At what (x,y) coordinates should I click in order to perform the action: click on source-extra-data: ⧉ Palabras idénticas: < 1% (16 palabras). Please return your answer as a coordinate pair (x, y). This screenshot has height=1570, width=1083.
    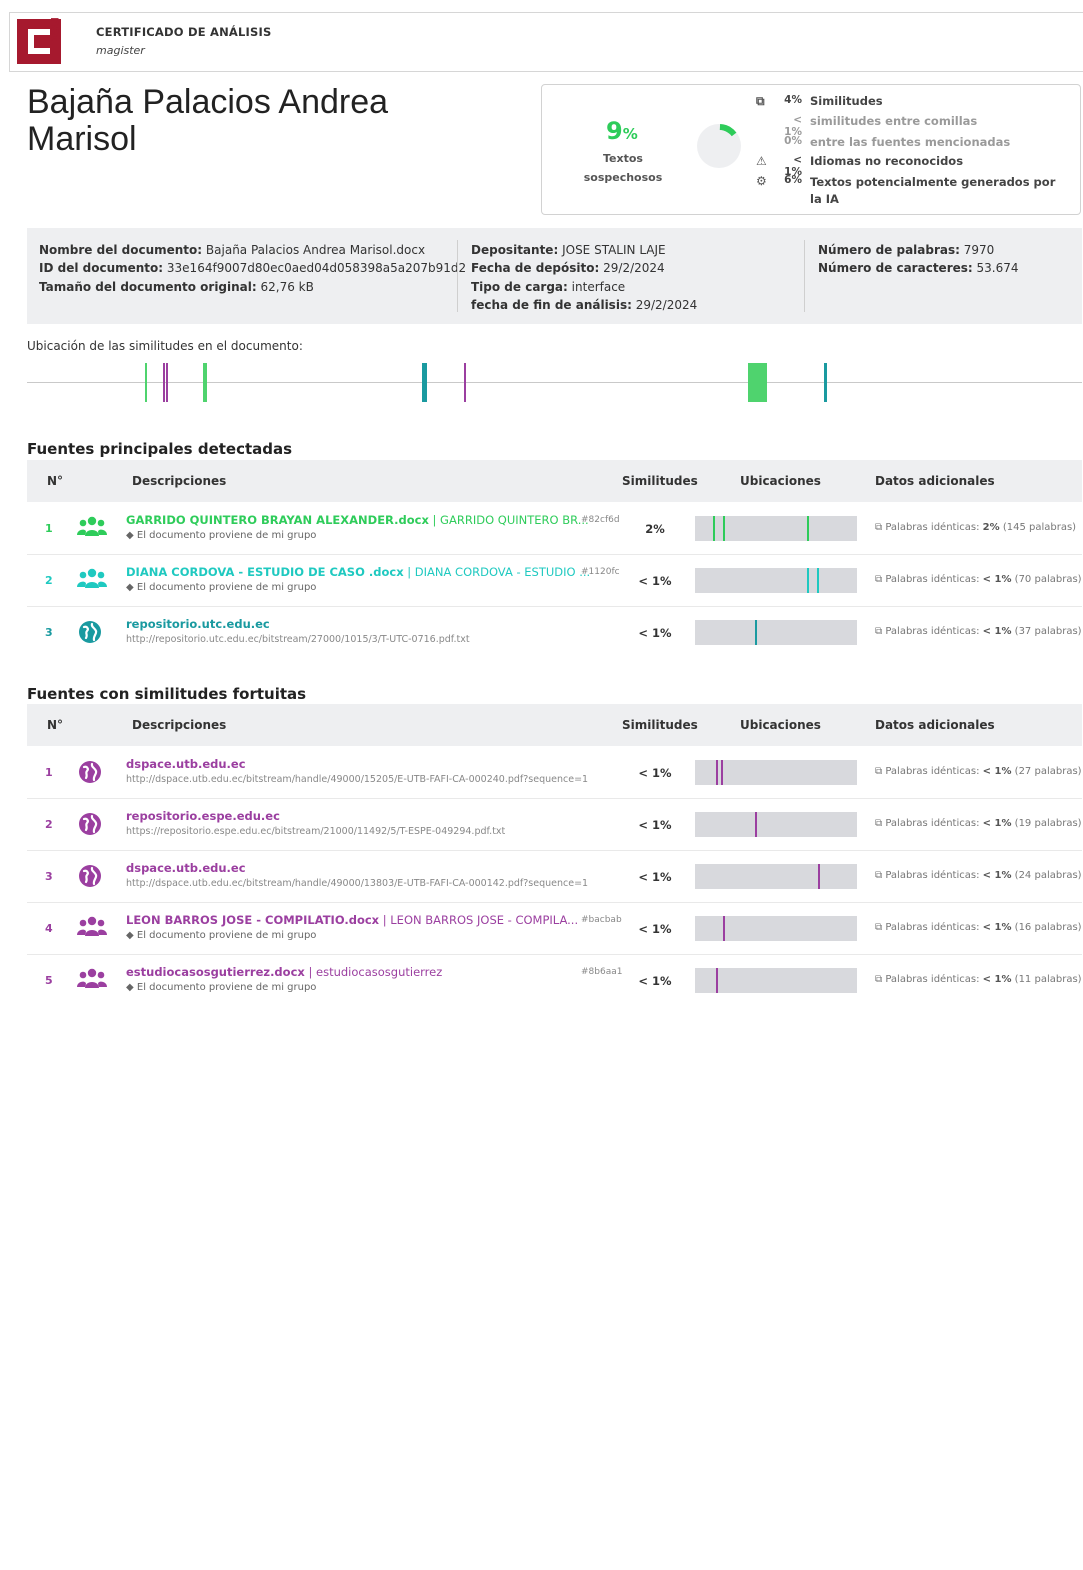
    Looking at the image, I should click on (978, 927).